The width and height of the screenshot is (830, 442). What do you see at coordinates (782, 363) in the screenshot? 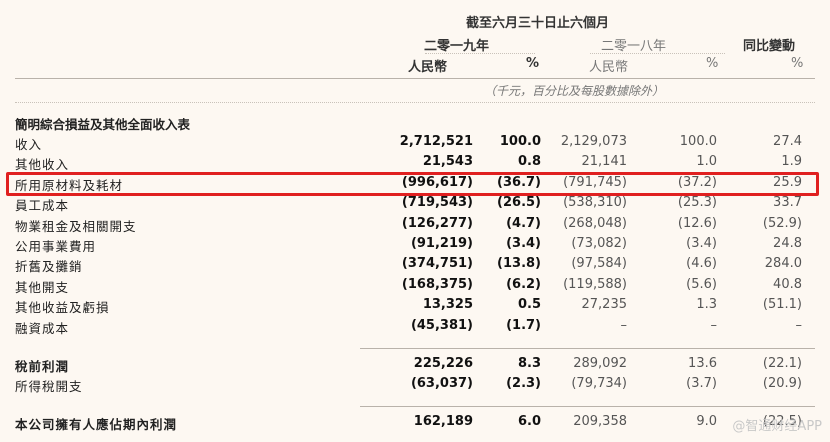
I see `yoy-change: (22.1)` at bounding box center [782, 363].